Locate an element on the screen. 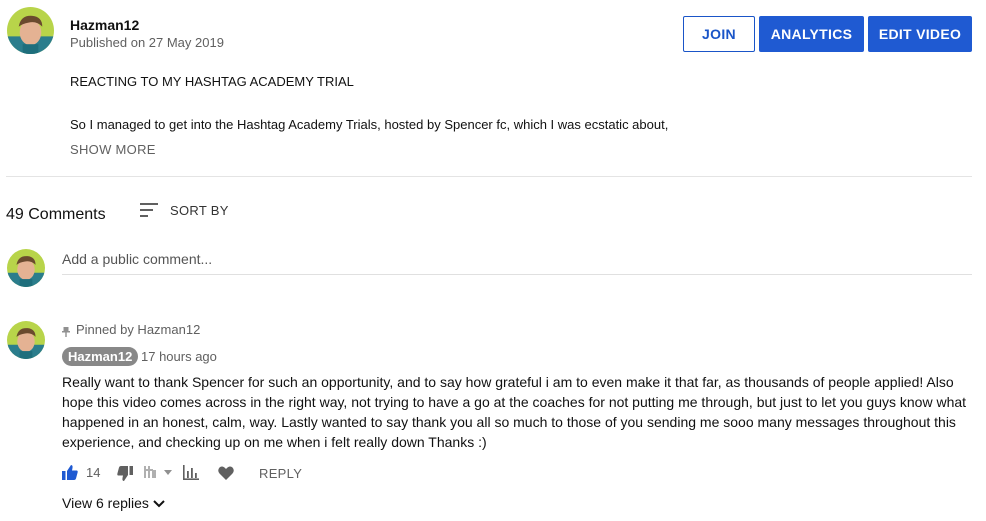 Image resolution: width=986 pixels, height=521 pixels. divider is located at coordinates (489, 176).